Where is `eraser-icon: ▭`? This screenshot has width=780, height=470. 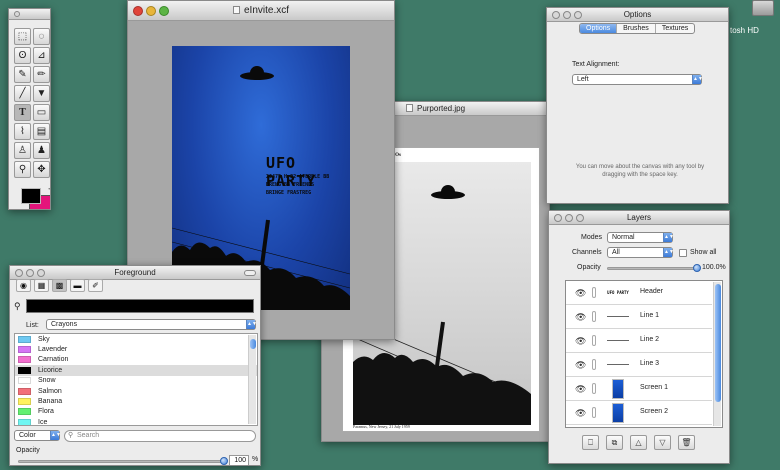 eraser-icon: ▭ is located at coordinates (41, 112).